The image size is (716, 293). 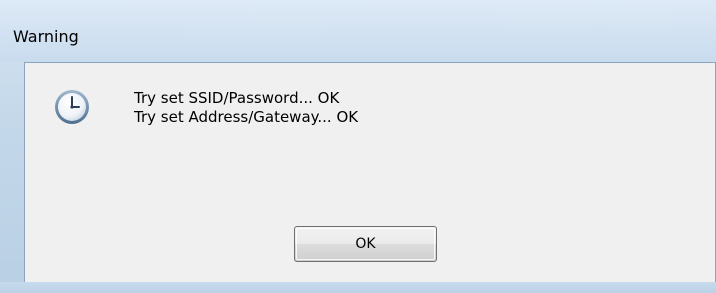 I want to click on message-line: Try set Address/Gateway... OK, so click(x=246, y=117).